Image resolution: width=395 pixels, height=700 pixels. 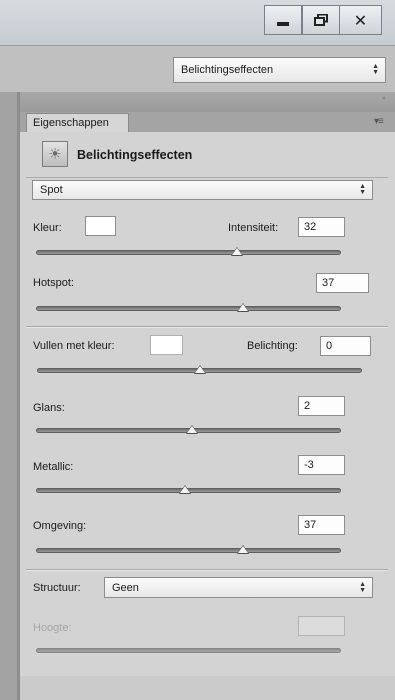 I want to click on panel-menu-icon: ▾≡, so click(x=379, y=121).